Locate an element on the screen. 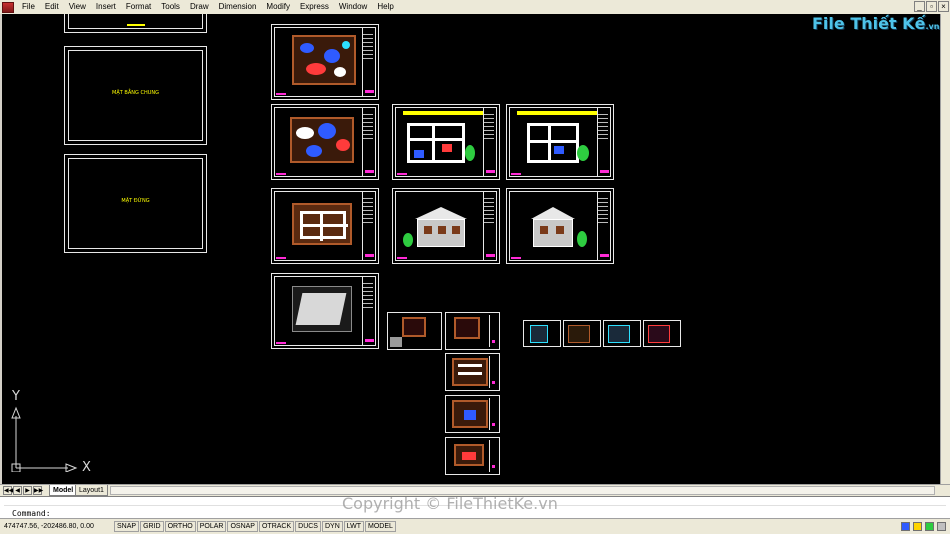 This screenshot has width=950, height=534. ucs-x-label: X is located at coordinates (86, 467).